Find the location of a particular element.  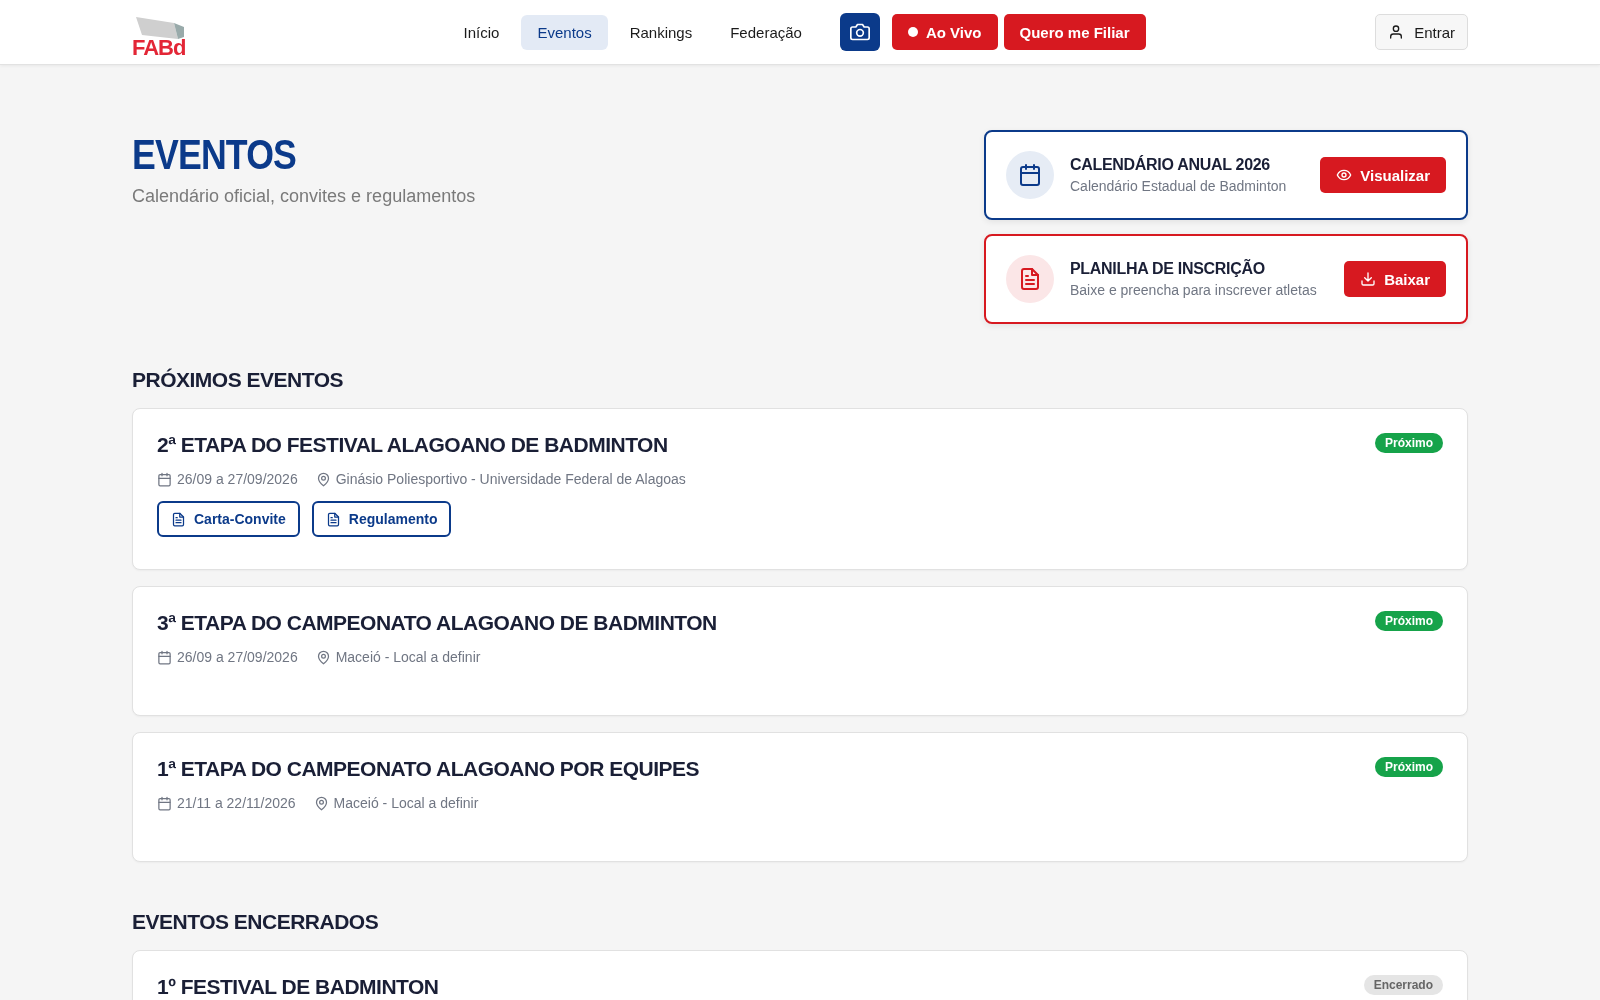

resource-title: PLANILHA DE INSCRIÇÃO is located at coordinates (1168, 269).